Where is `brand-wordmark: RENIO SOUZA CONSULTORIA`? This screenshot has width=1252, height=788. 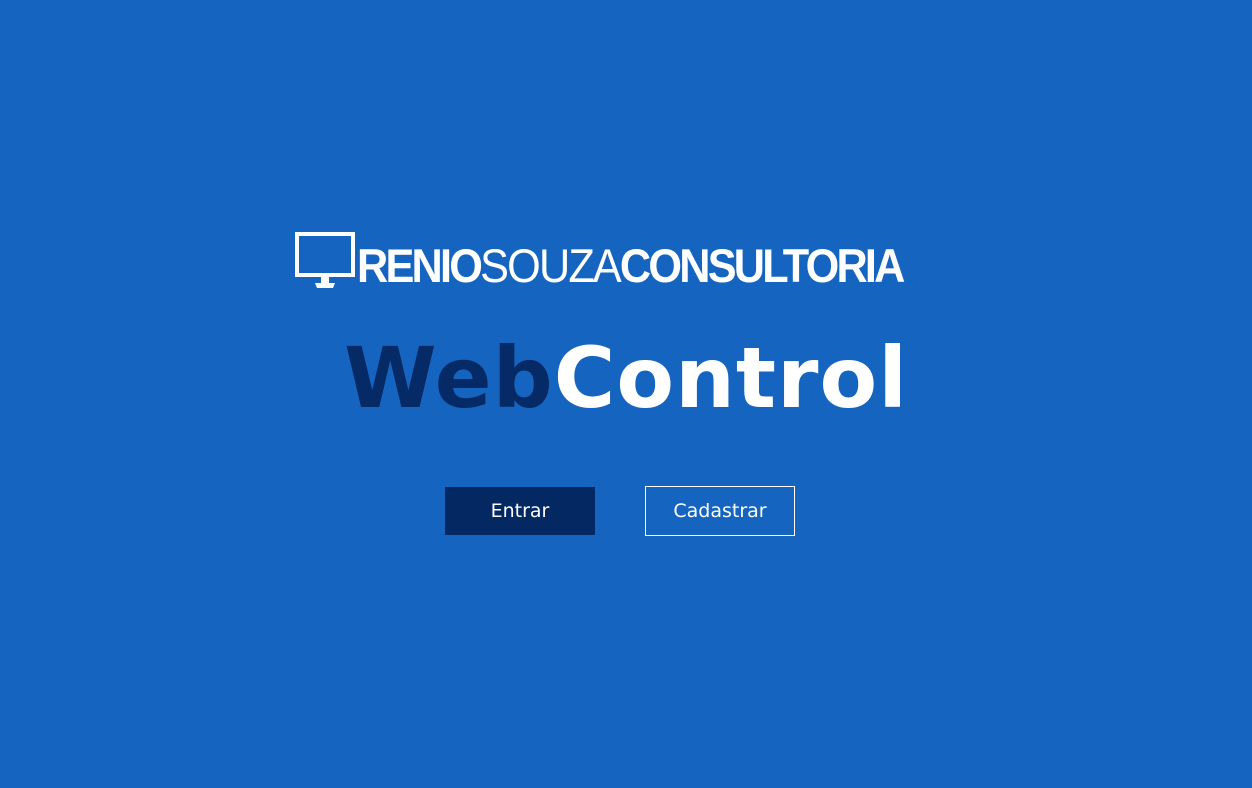
brand-wordmark: RENIO SOUZA CONSULTORIA is located at coordinates (631, 265).